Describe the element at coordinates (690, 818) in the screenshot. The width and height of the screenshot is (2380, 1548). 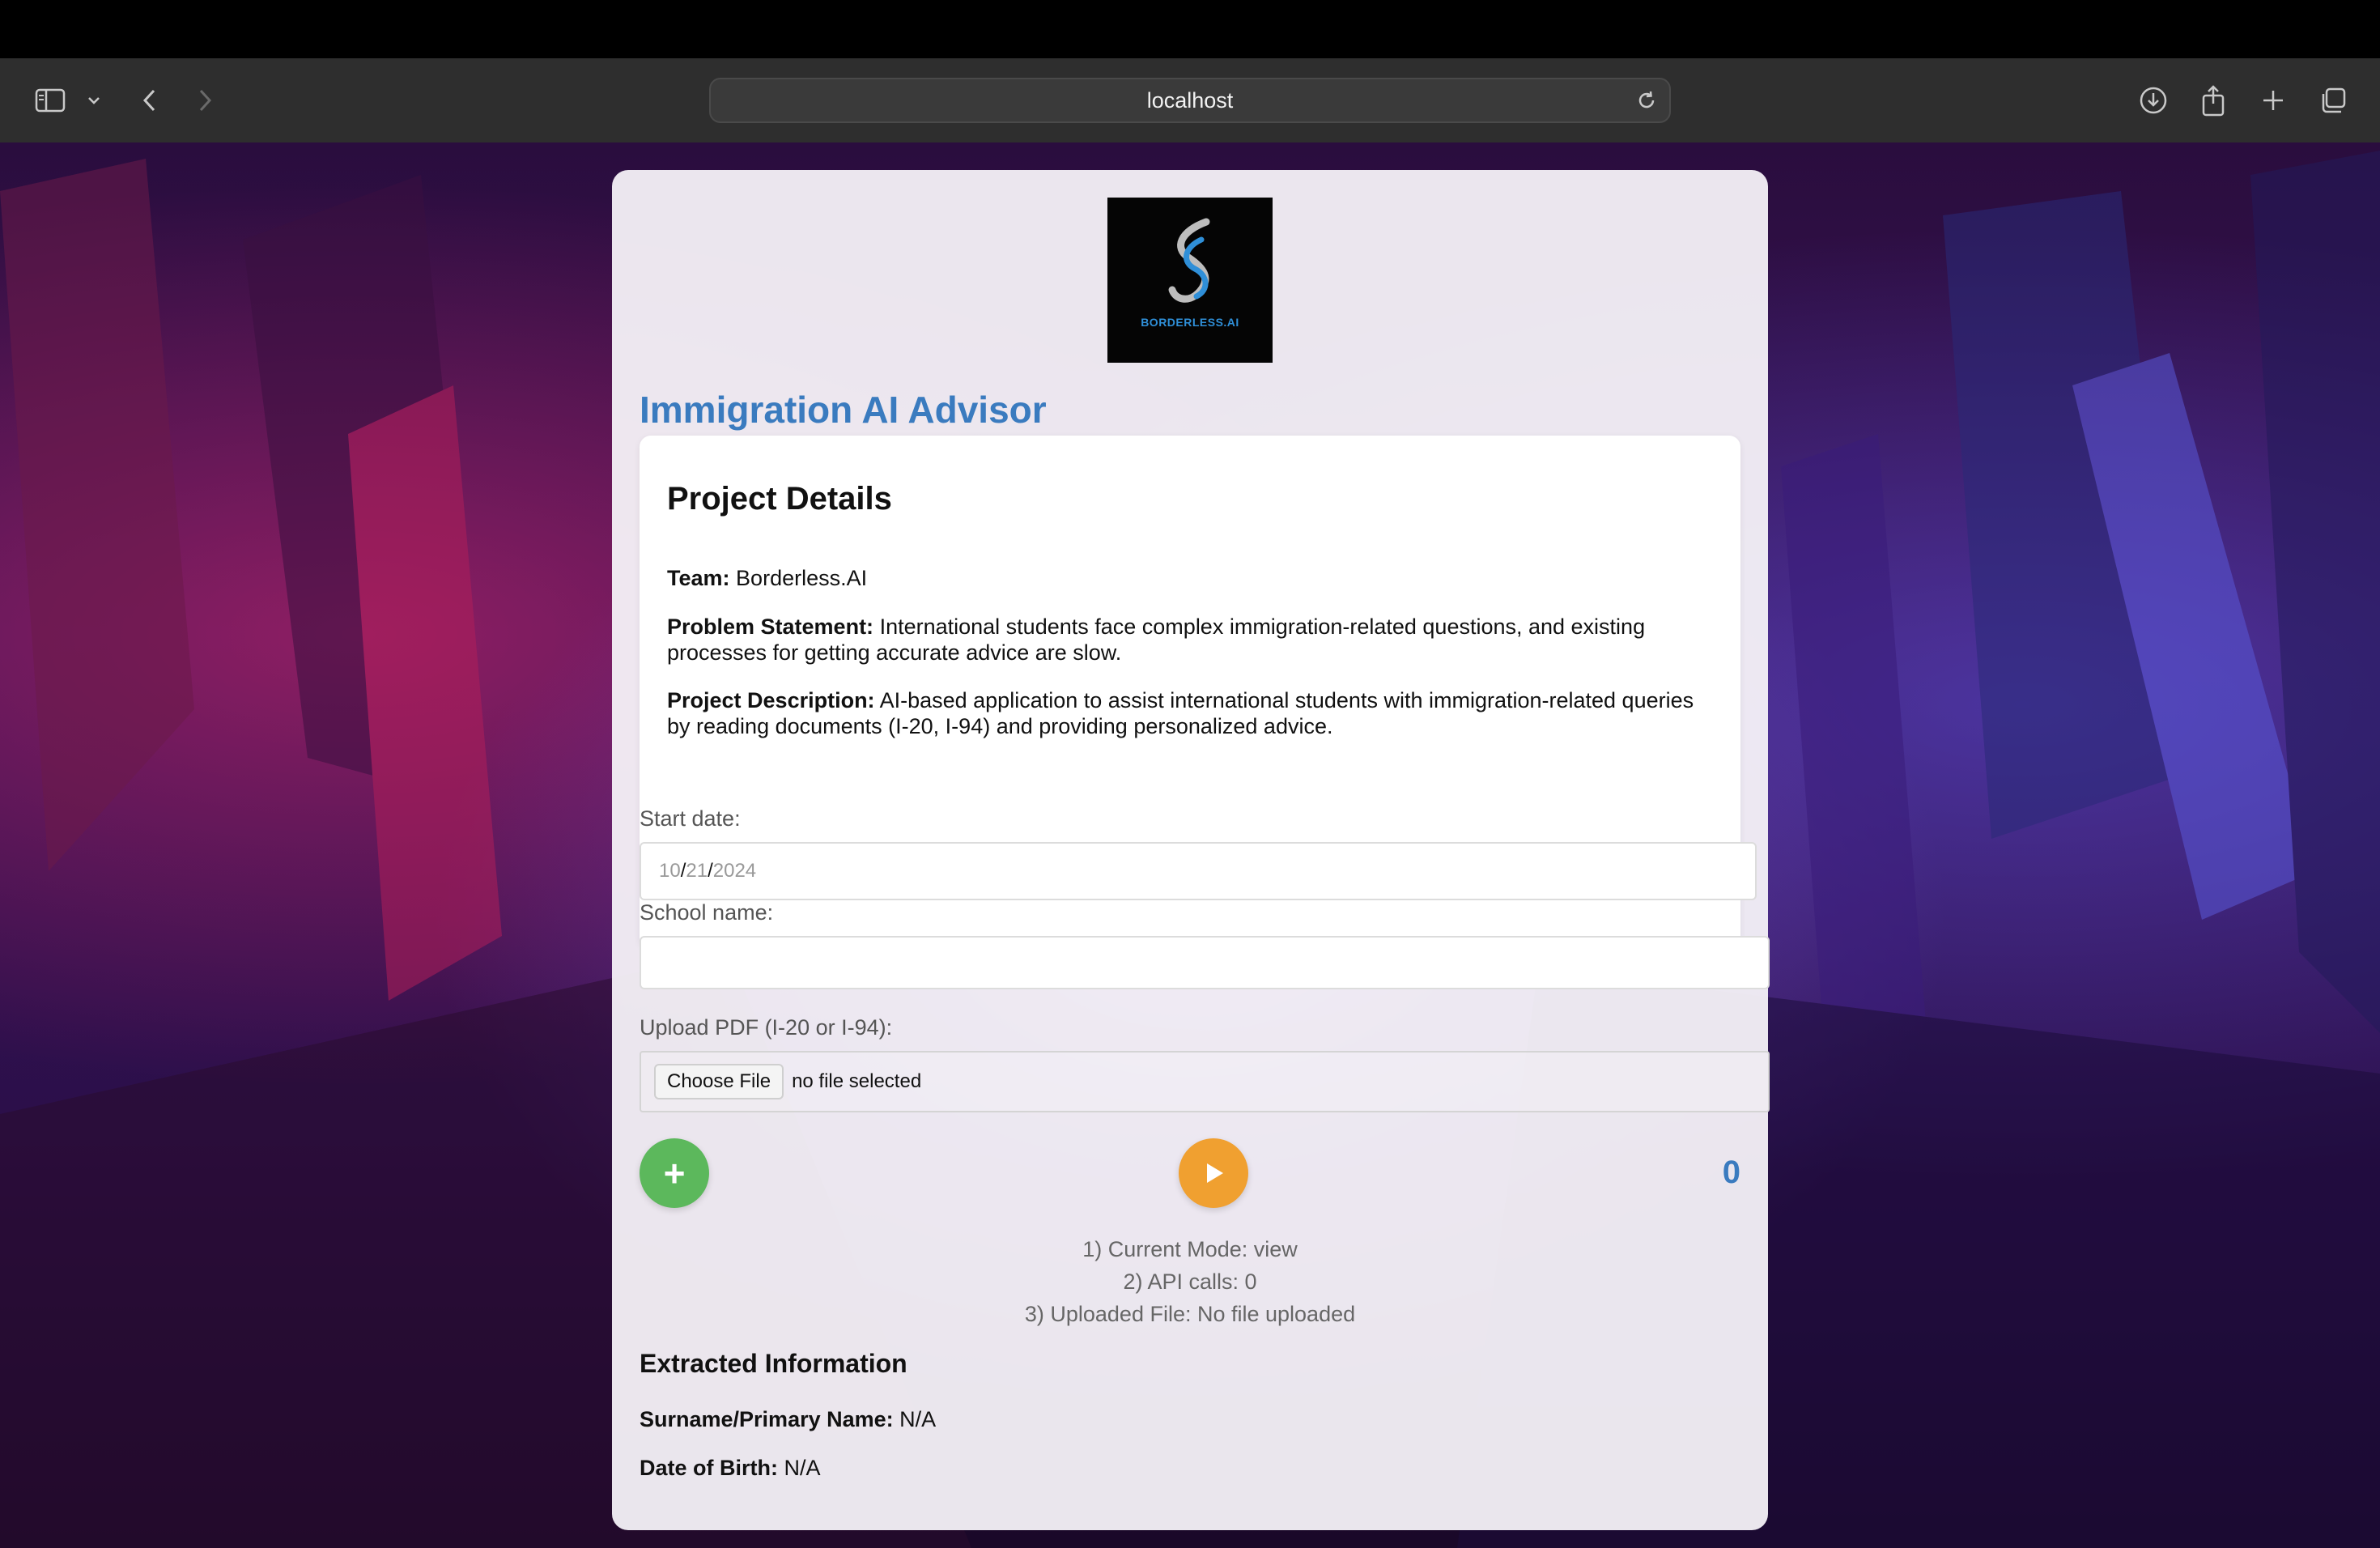
I see `start-date-label: Start date:` at that location.